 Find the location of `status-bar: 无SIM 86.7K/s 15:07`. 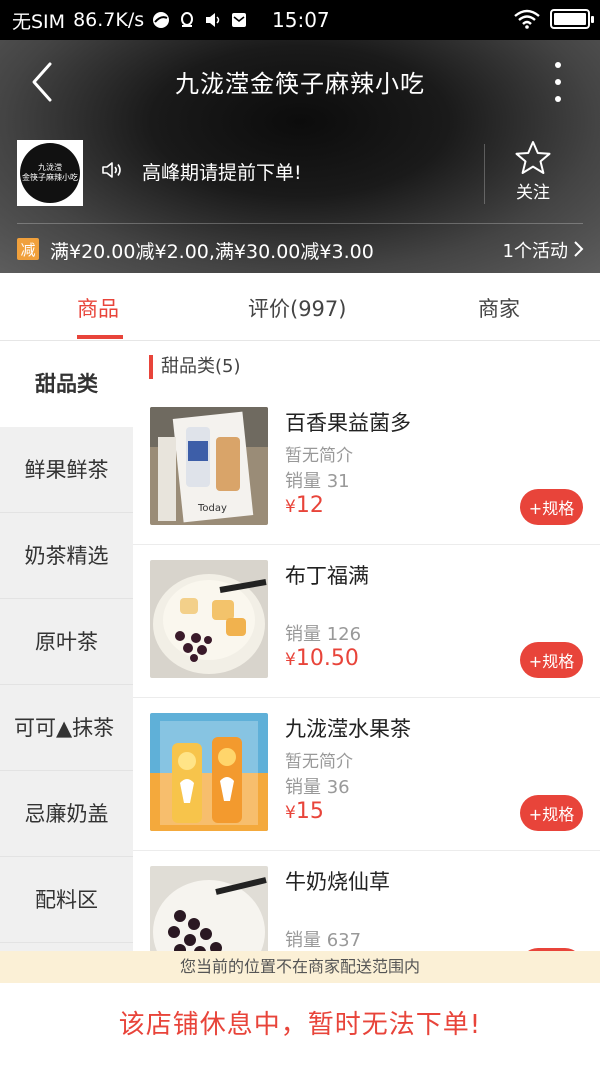

status-bar: 无SIM 86.7K/s 15:07 is located at coordinates (300, 20).